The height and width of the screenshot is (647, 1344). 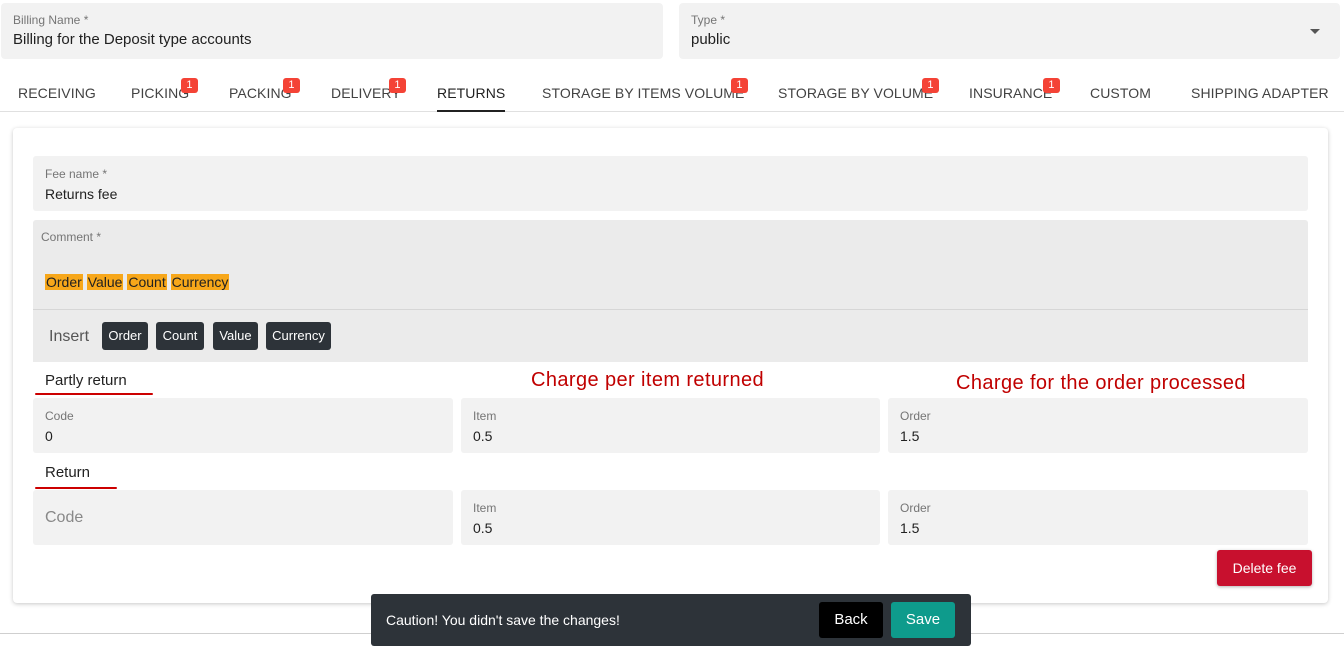 I want to click on insert-currency-button: Currency, so click(x=298, y=336).